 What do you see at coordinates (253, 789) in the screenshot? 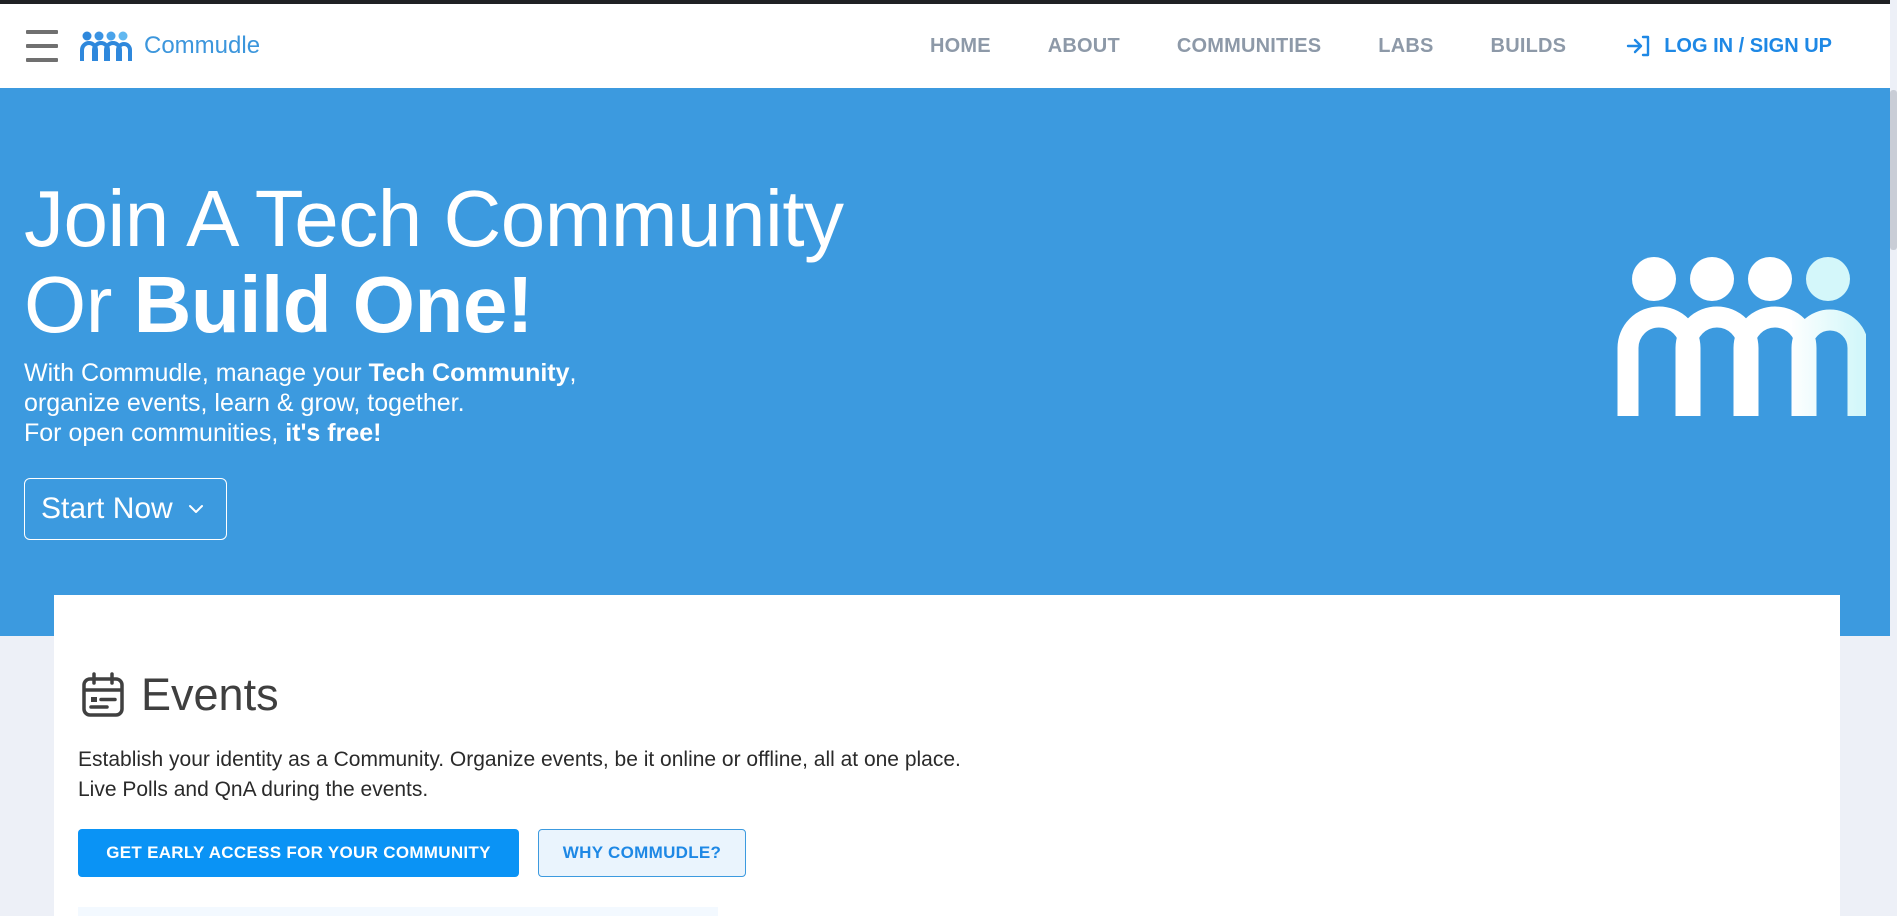
I see `events-text-line2: Live Polls and QnA during the events.` at bounding box center [253, 789].